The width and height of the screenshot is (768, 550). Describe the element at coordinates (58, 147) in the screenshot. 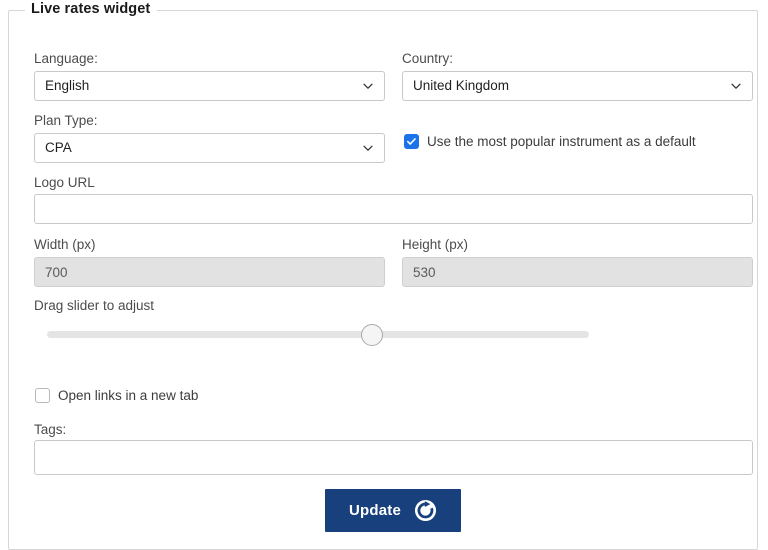

I see `plan-type-select-value: CPA` at that location.